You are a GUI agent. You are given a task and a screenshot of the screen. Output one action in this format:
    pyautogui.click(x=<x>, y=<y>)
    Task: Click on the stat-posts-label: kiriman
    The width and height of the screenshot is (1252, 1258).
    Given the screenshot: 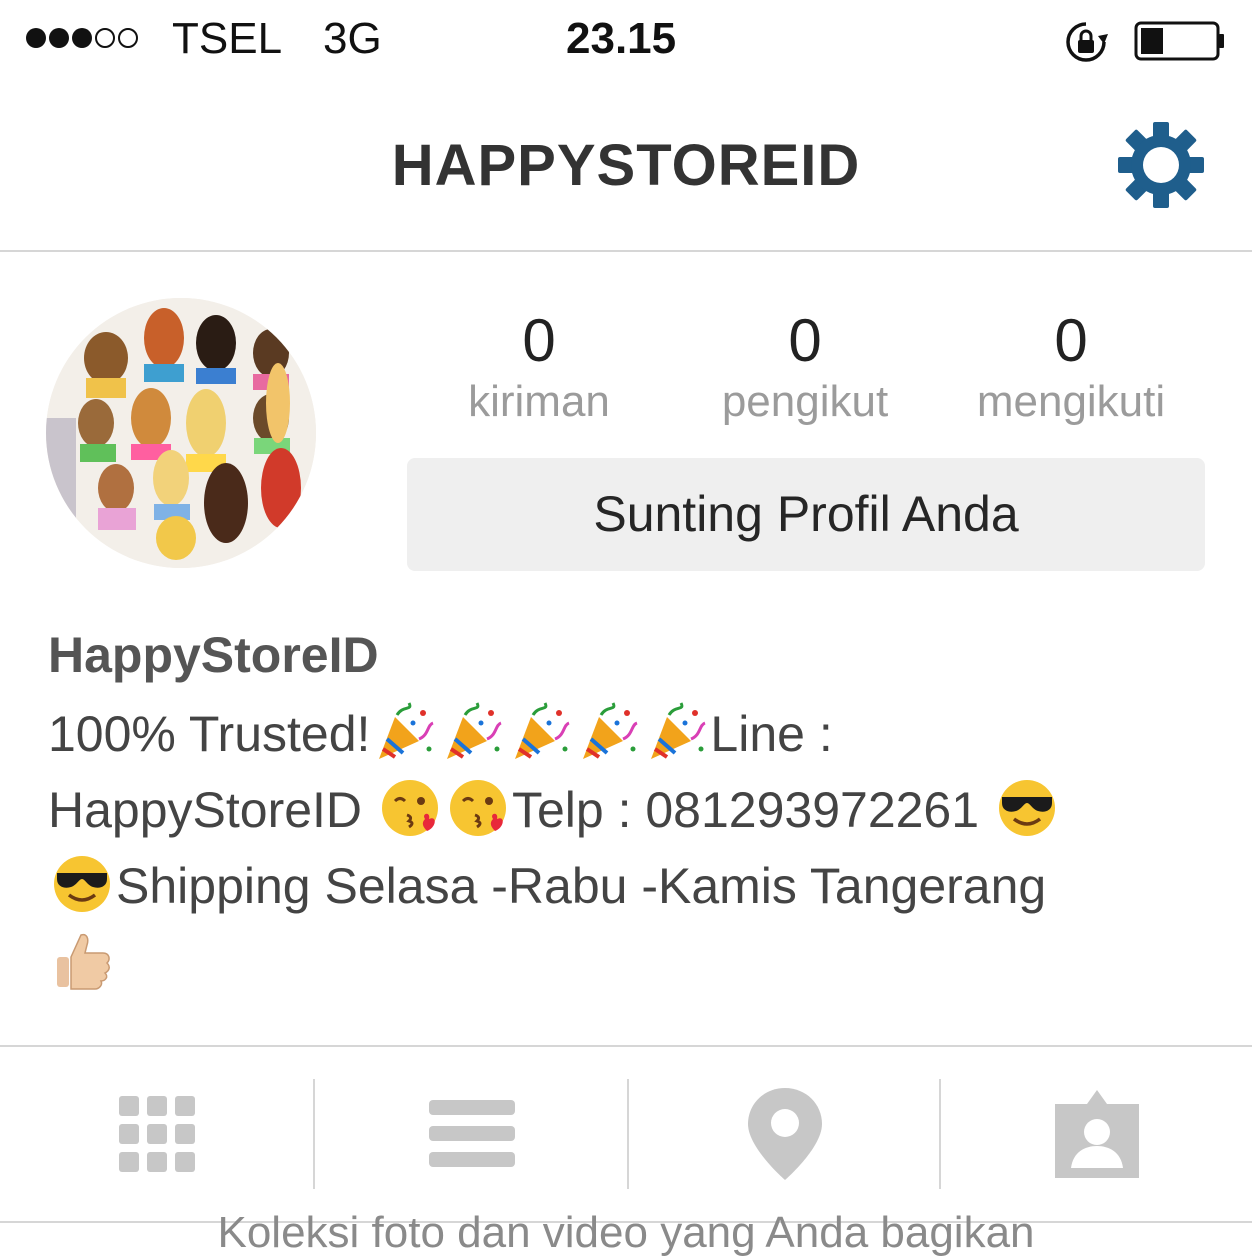 What is the action you would take?
    pyautogui.click(x=539, y=401)
    